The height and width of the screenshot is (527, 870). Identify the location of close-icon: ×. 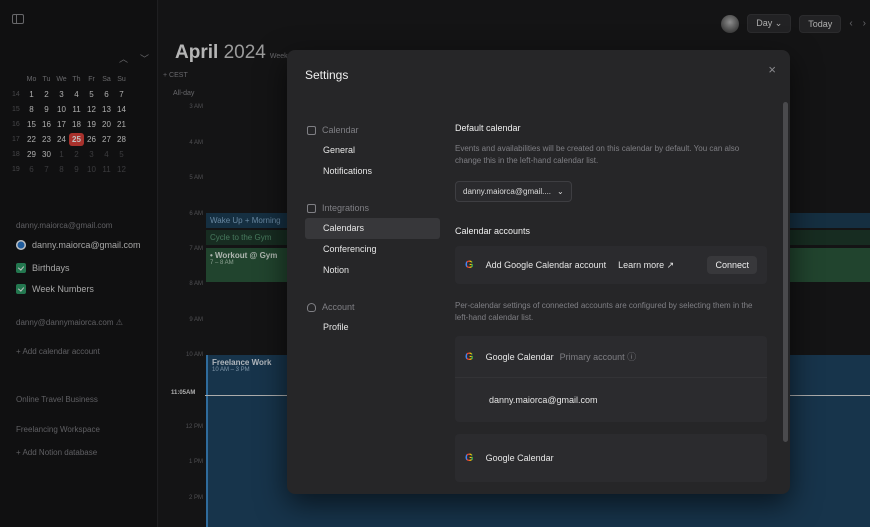
(772, 69).